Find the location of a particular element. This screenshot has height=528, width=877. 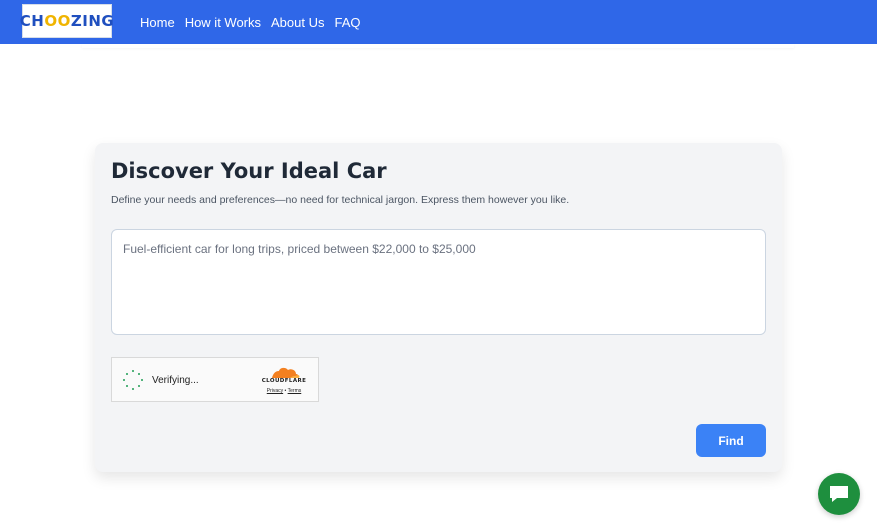

loading-spinner-icon is located at coordinates (133, 380).